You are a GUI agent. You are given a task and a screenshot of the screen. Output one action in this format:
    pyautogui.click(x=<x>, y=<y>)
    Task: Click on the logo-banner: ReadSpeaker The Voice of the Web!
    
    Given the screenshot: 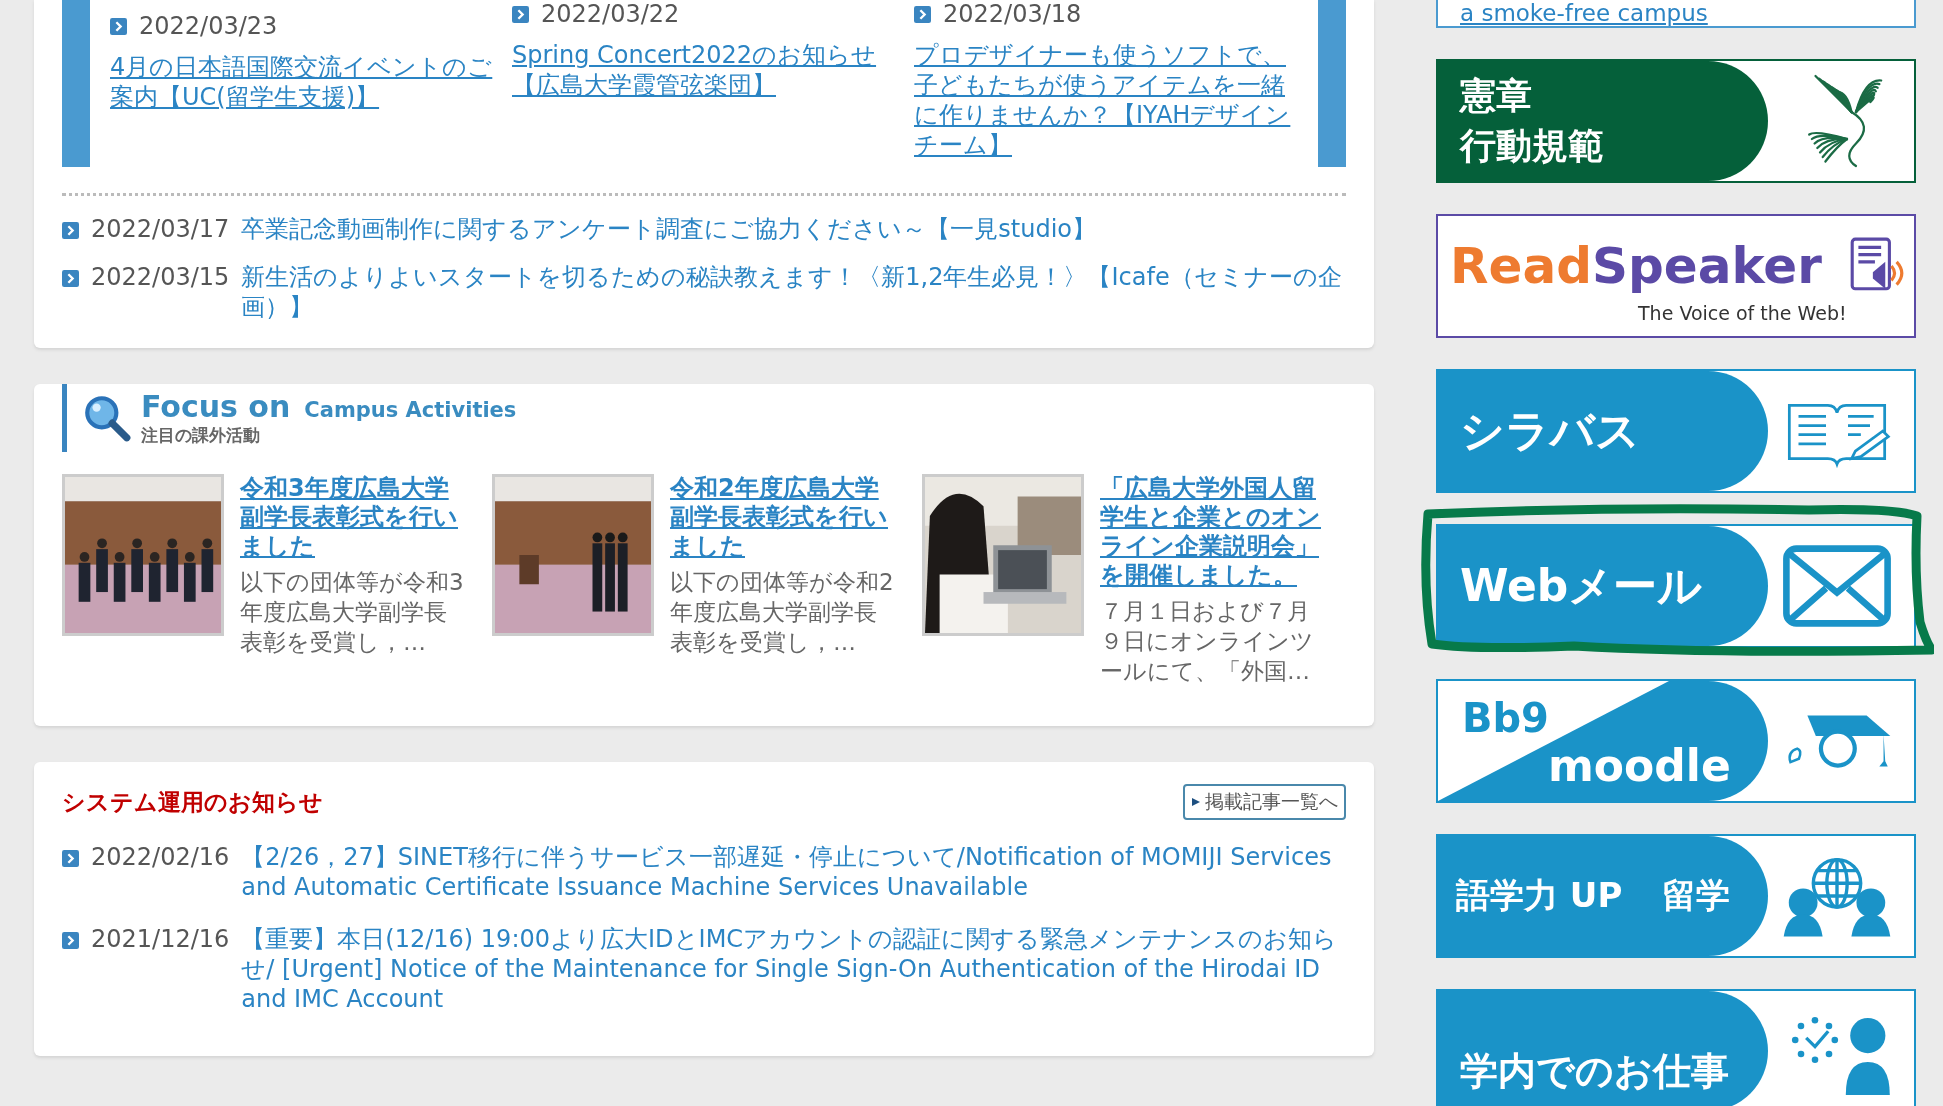 What is the action you would take?
    pyautogui.click(x=1676, y=276)
    